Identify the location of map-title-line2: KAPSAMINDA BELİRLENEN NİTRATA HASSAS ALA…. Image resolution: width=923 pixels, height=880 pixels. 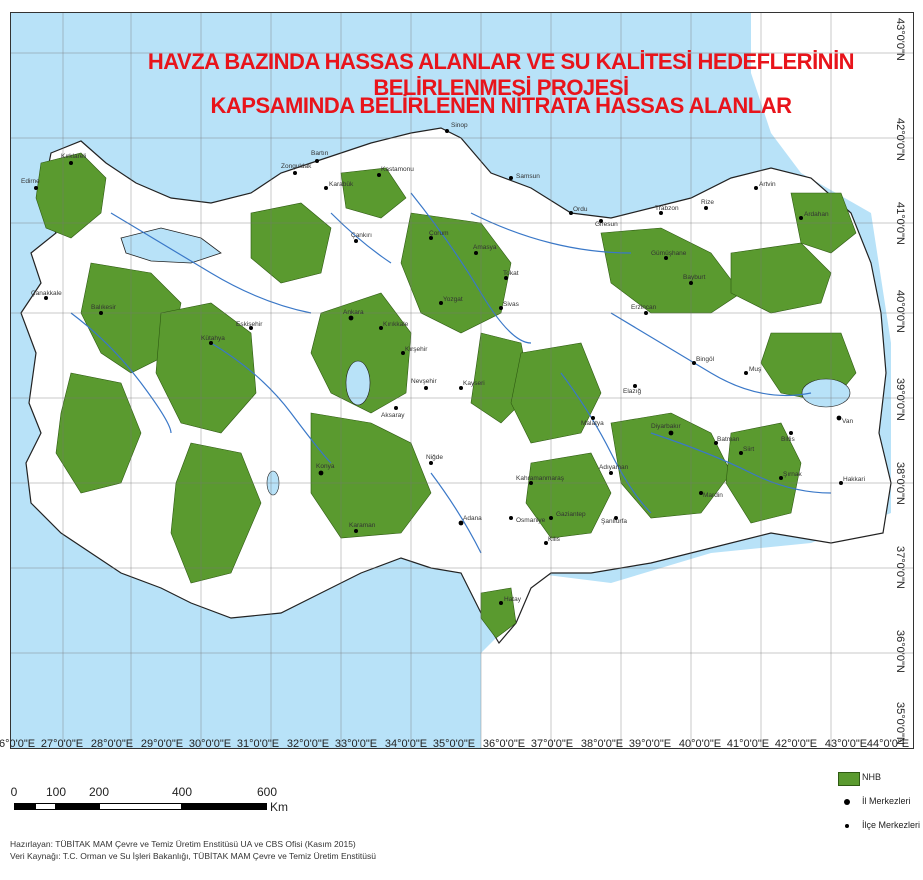
(501, 105).